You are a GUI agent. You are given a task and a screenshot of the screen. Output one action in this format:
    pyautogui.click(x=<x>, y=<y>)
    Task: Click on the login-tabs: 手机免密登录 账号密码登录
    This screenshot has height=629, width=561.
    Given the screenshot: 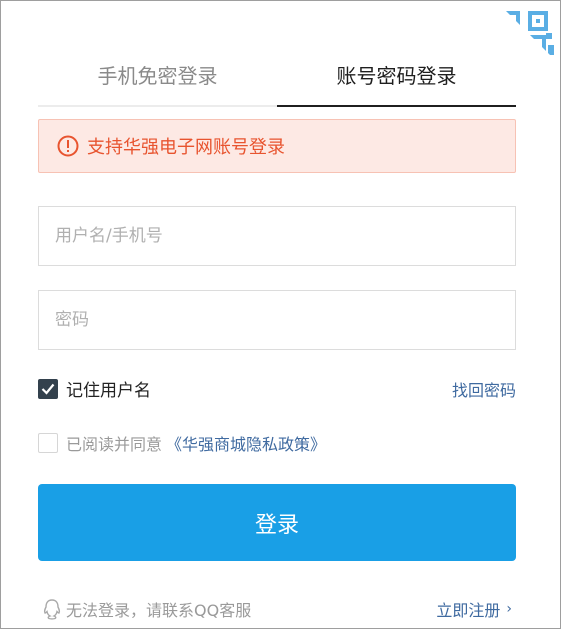 What is the action you would take?
    pyautogui.click(x=277, y=80)
    